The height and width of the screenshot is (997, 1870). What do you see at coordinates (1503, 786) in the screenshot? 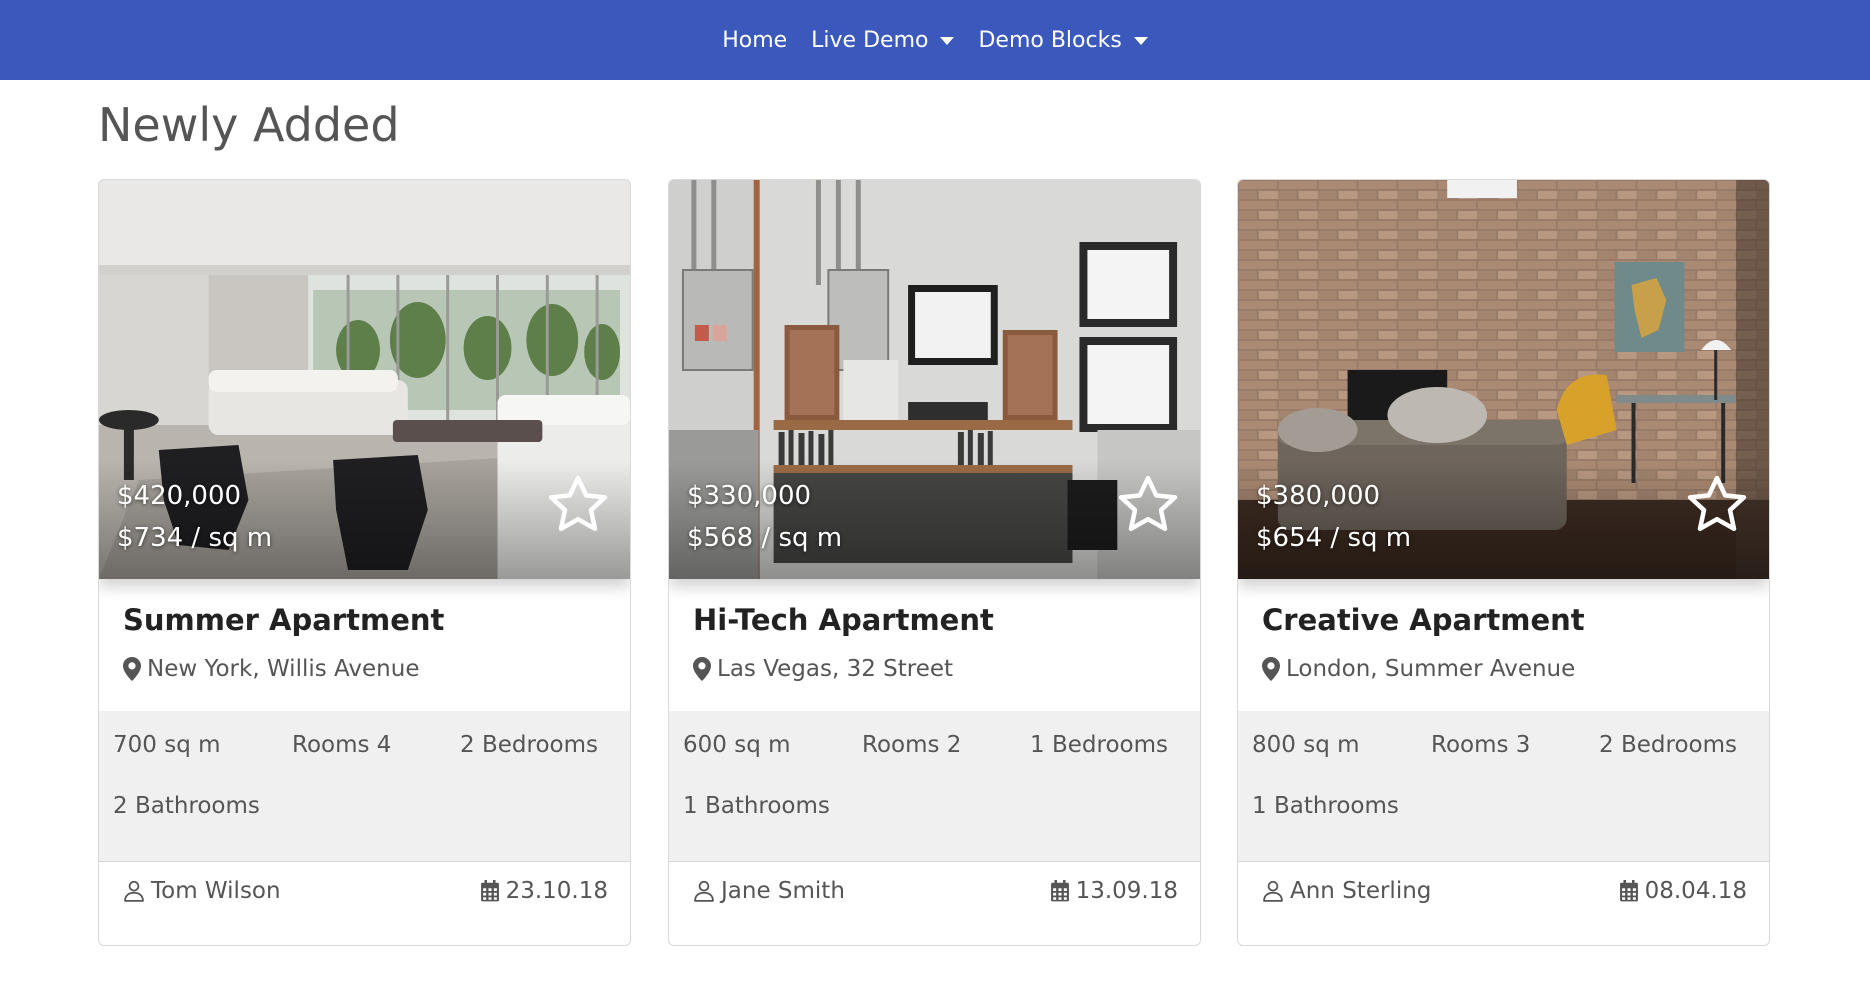
I see `property-features: 800 sq m Rooms 3 2 Bedrooms 1 Bathrooms` at bounding box center [1503, 786].